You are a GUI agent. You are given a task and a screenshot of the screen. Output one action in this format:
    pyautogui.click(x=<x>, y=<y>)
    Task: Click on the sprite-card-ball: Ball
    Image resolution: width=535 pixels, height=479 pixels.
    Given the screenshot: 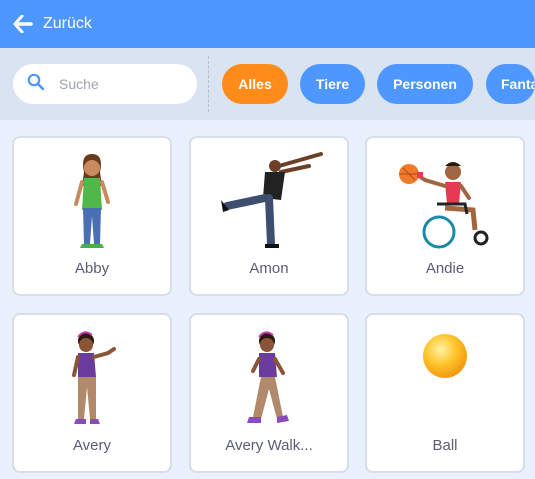 What is the action you would take?
    pyautogui.click(x=445, y=393)
    